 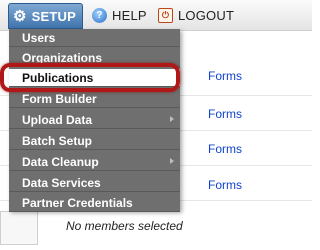 I want to click on menu-item-publications: Publications, so click(x=94, y=78).